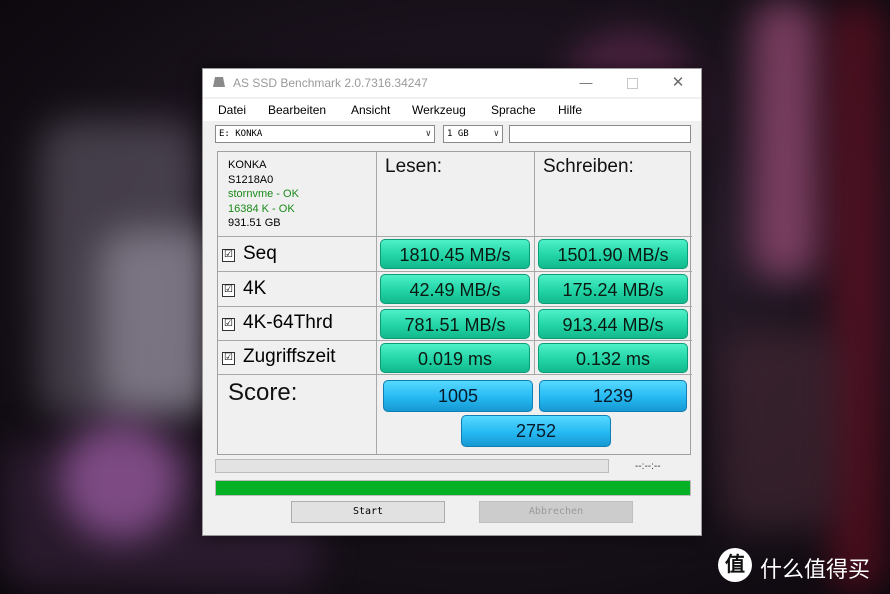 Image resolution: width=890 pixels, height=594 pixels. Describe the element at coordinates (452, 83) in the screenshot. I see `title-bar: AS SSD Benchmark 2.0.7316.34247 — ✕` at that location.